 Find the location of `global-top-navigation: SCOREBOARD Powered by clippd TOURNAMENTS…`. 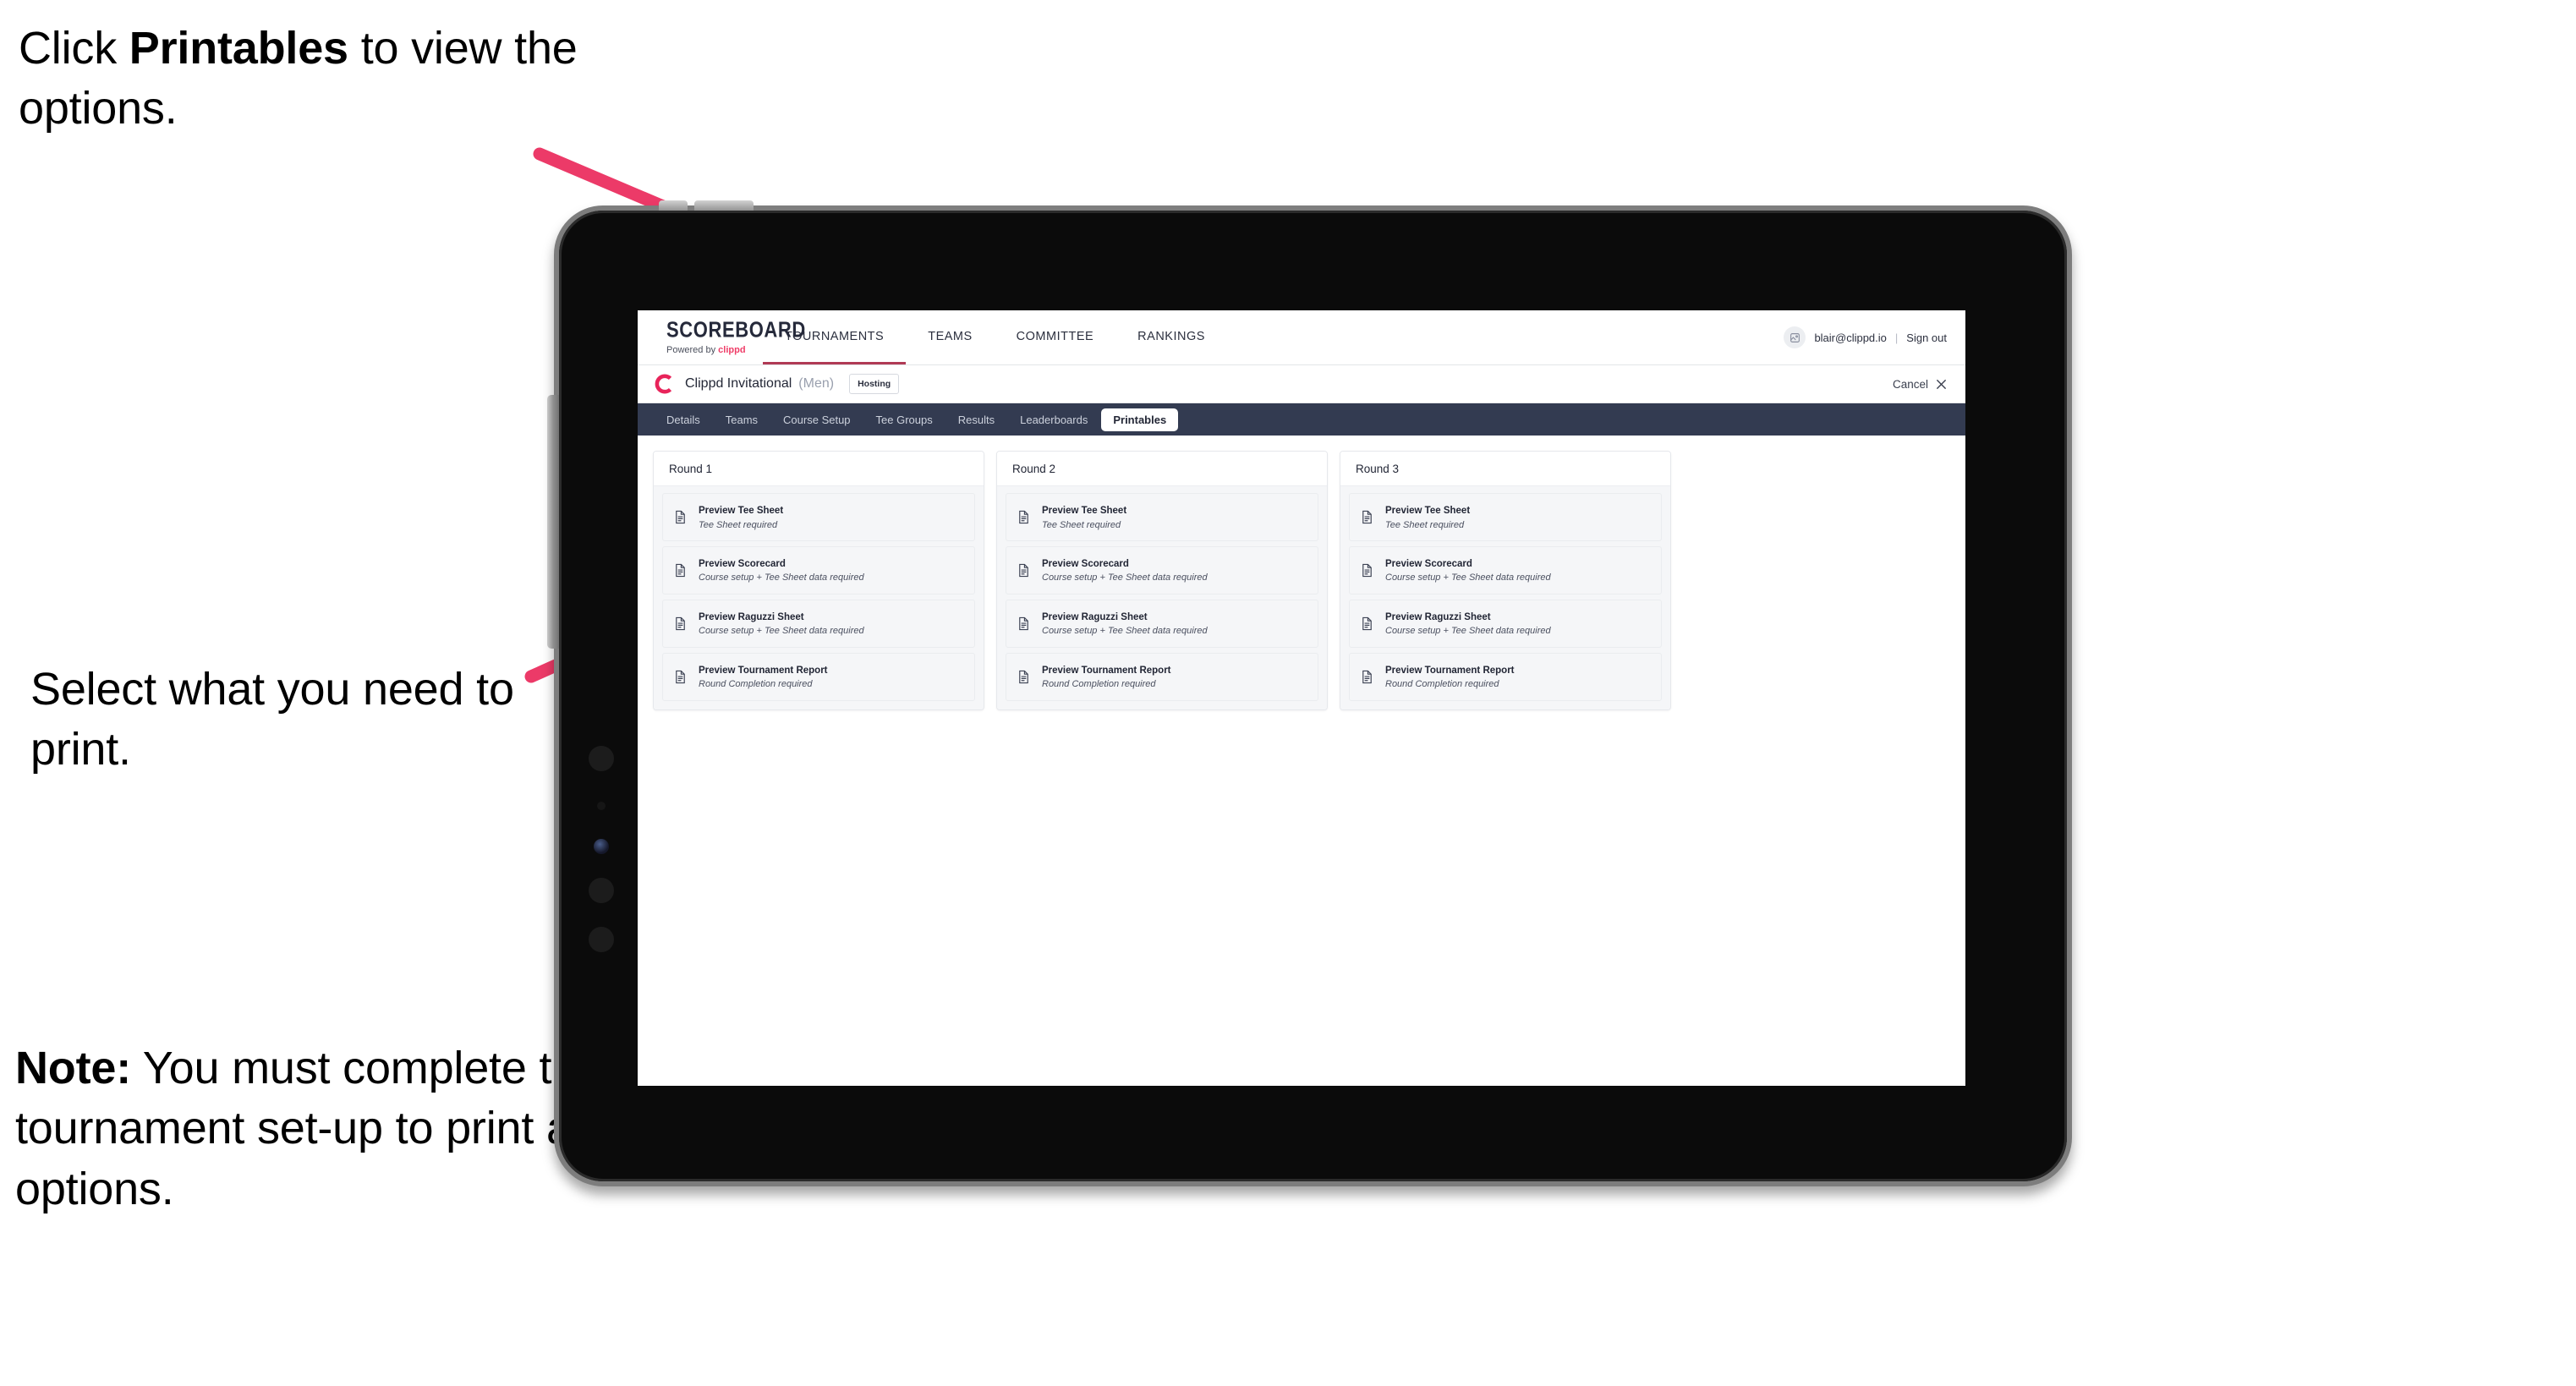

global-top-navigation: SCOREBOARD Powered by clippd TOURNAMENTS… is located at coordinates (1301, 337).